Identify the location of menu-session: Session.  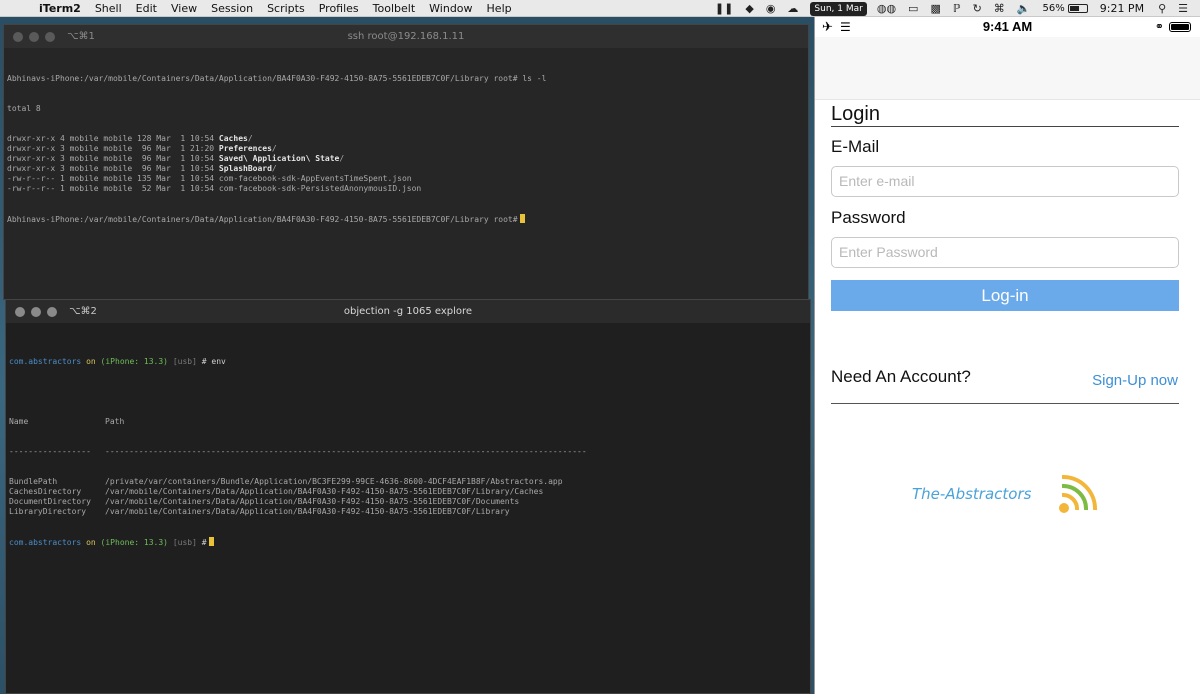
(232, 8).